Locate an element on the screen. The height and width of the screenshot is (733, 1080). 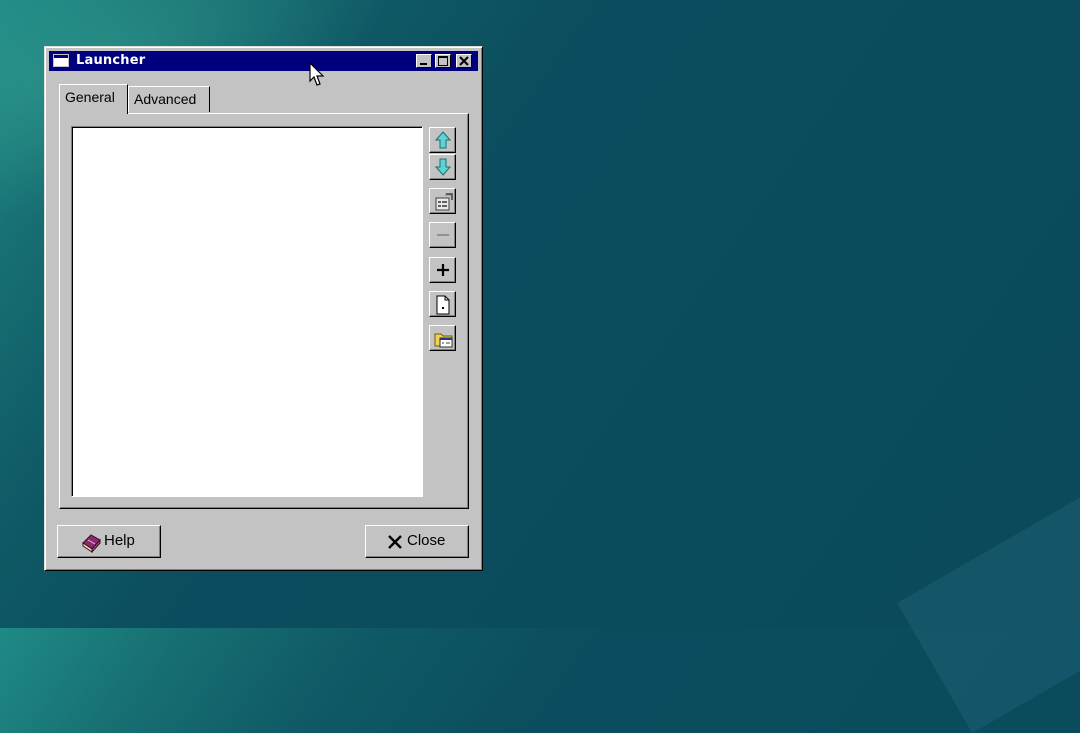
new-file-button is located at coordinates (442, 304).